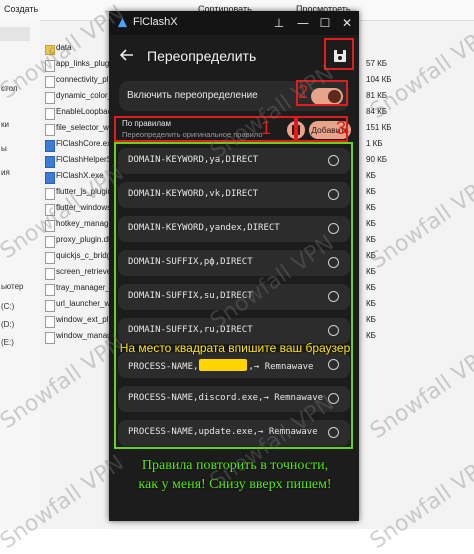 This screenshot has height=554, width=474. I want to click on back-arrow-icon, so click(127, 55).